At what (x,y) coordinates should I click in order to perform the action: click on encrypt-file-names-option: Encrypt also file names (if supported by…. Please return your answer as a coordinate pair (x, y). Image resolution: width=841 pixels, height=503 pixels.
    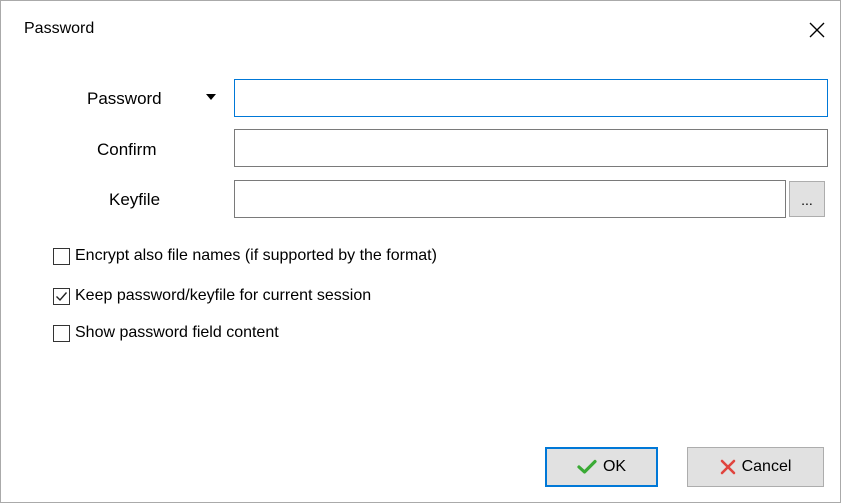
    Looking at the image, I should click on (245, 256).